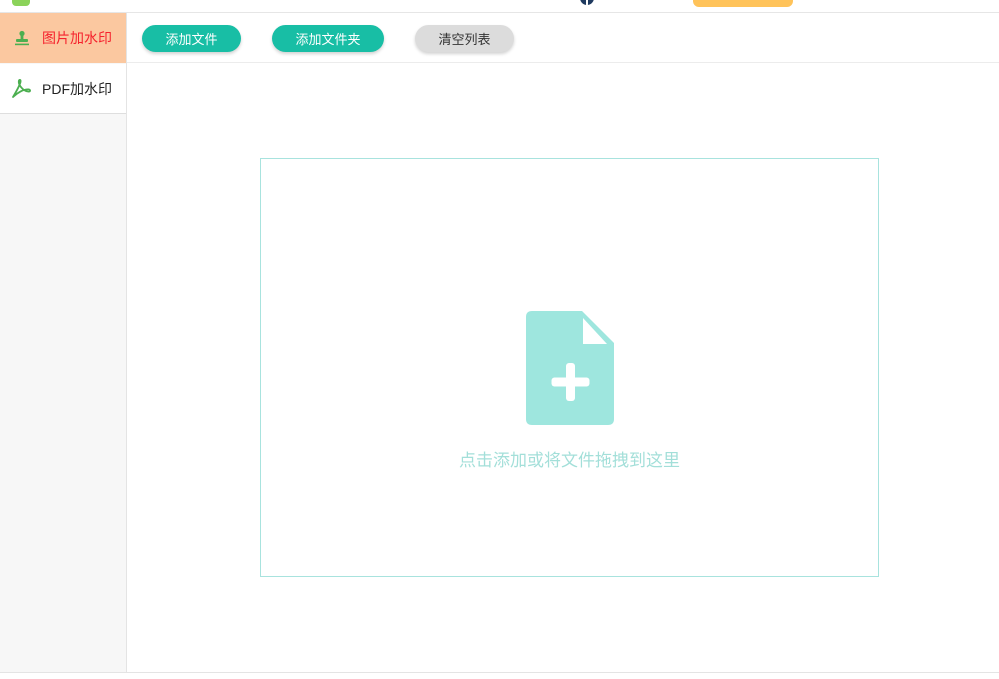 The height and width of the screenshot is (679, 999). What do you see at coordinates (63, 342) in the screenshot?
I see `sidebar: 图片加水印 PDF加水印` at bounding box center [63, 342].